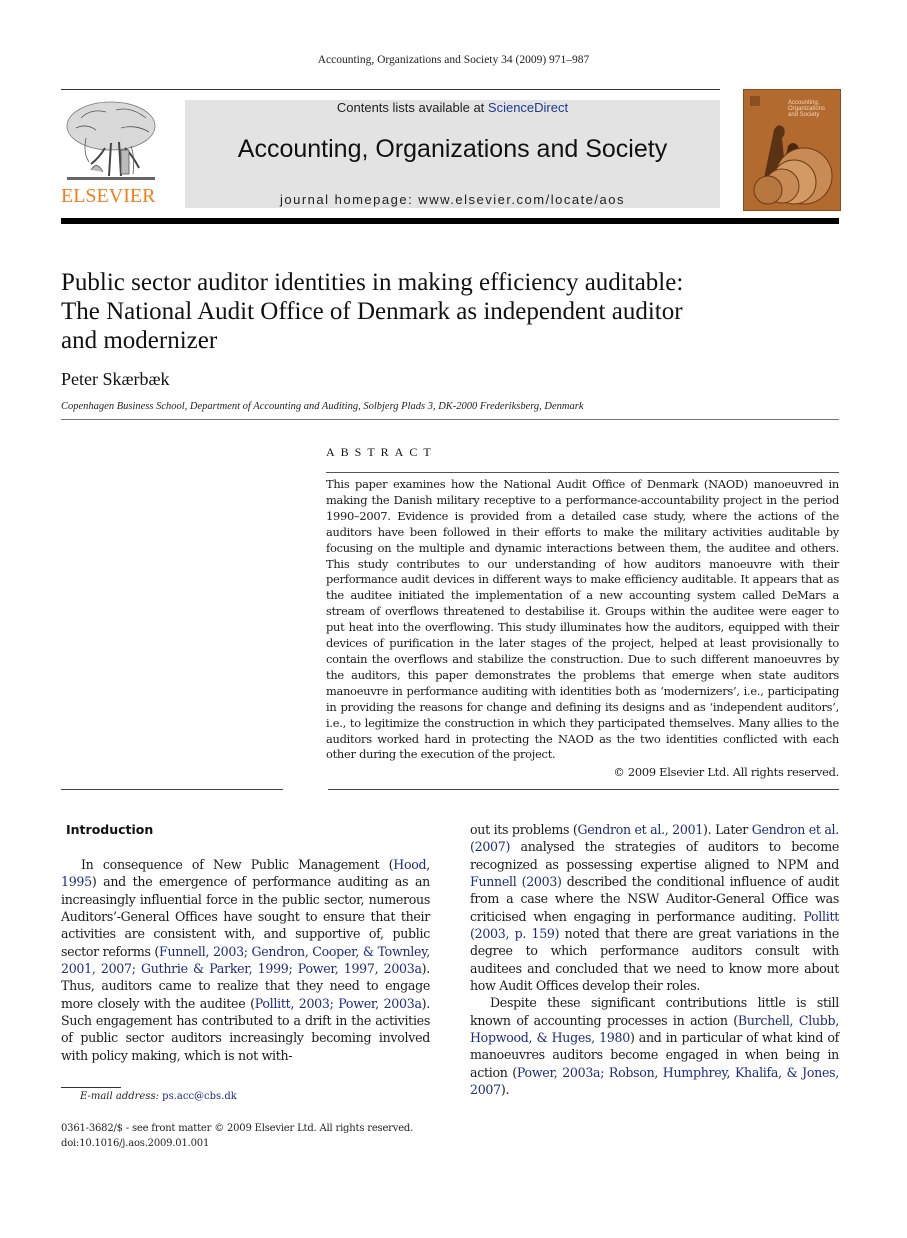 The image size is (907, 1238). I want to click on cover-title: Accounting, Organizations and Society, so click(807, 109).